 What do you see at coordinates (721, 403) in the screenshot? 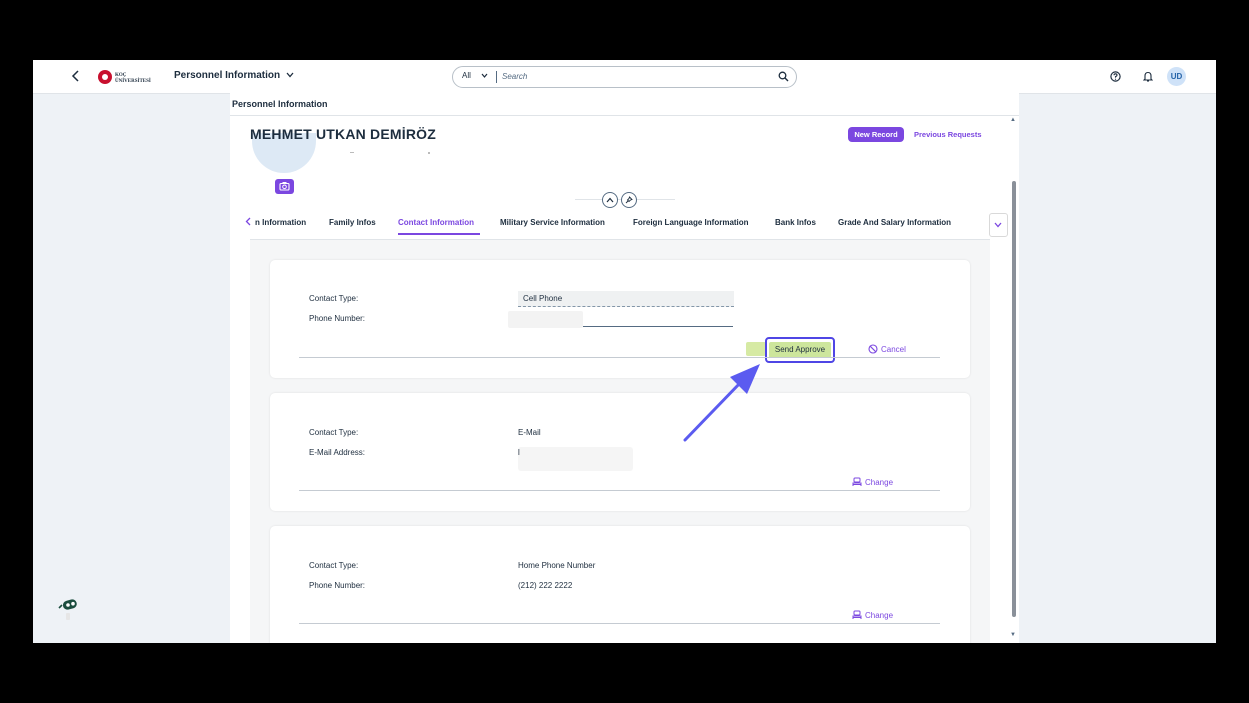
I see `annotation-arrow` at bounding box center [721, 403].